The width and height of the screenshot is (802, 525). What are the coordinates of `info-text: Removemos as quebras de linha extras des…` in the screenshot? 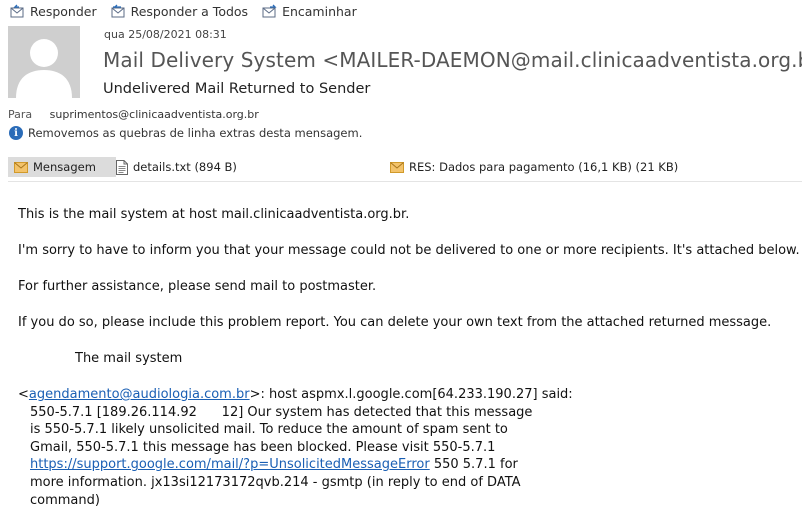 It's located at (195, 133).